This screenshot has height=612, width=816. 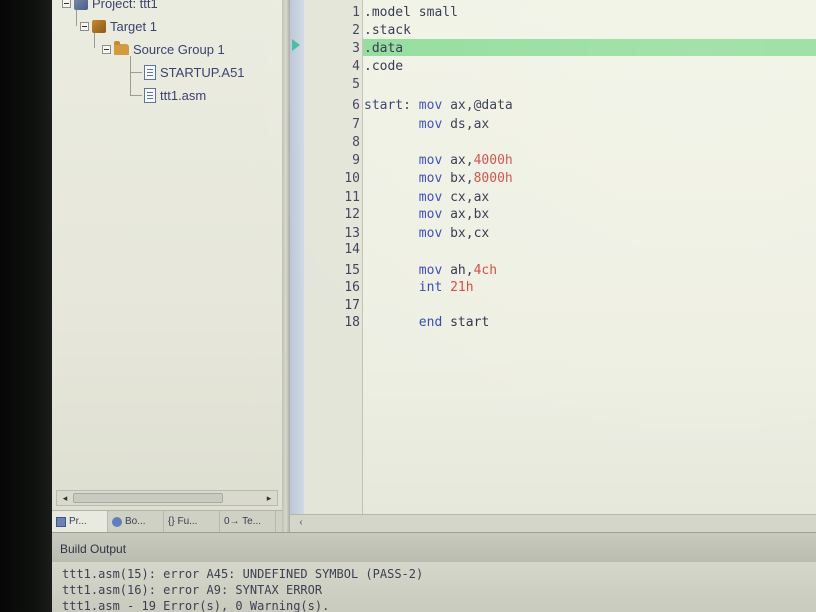 I want to click on code-line: 16 int 21h, so click(x=560, y=287).